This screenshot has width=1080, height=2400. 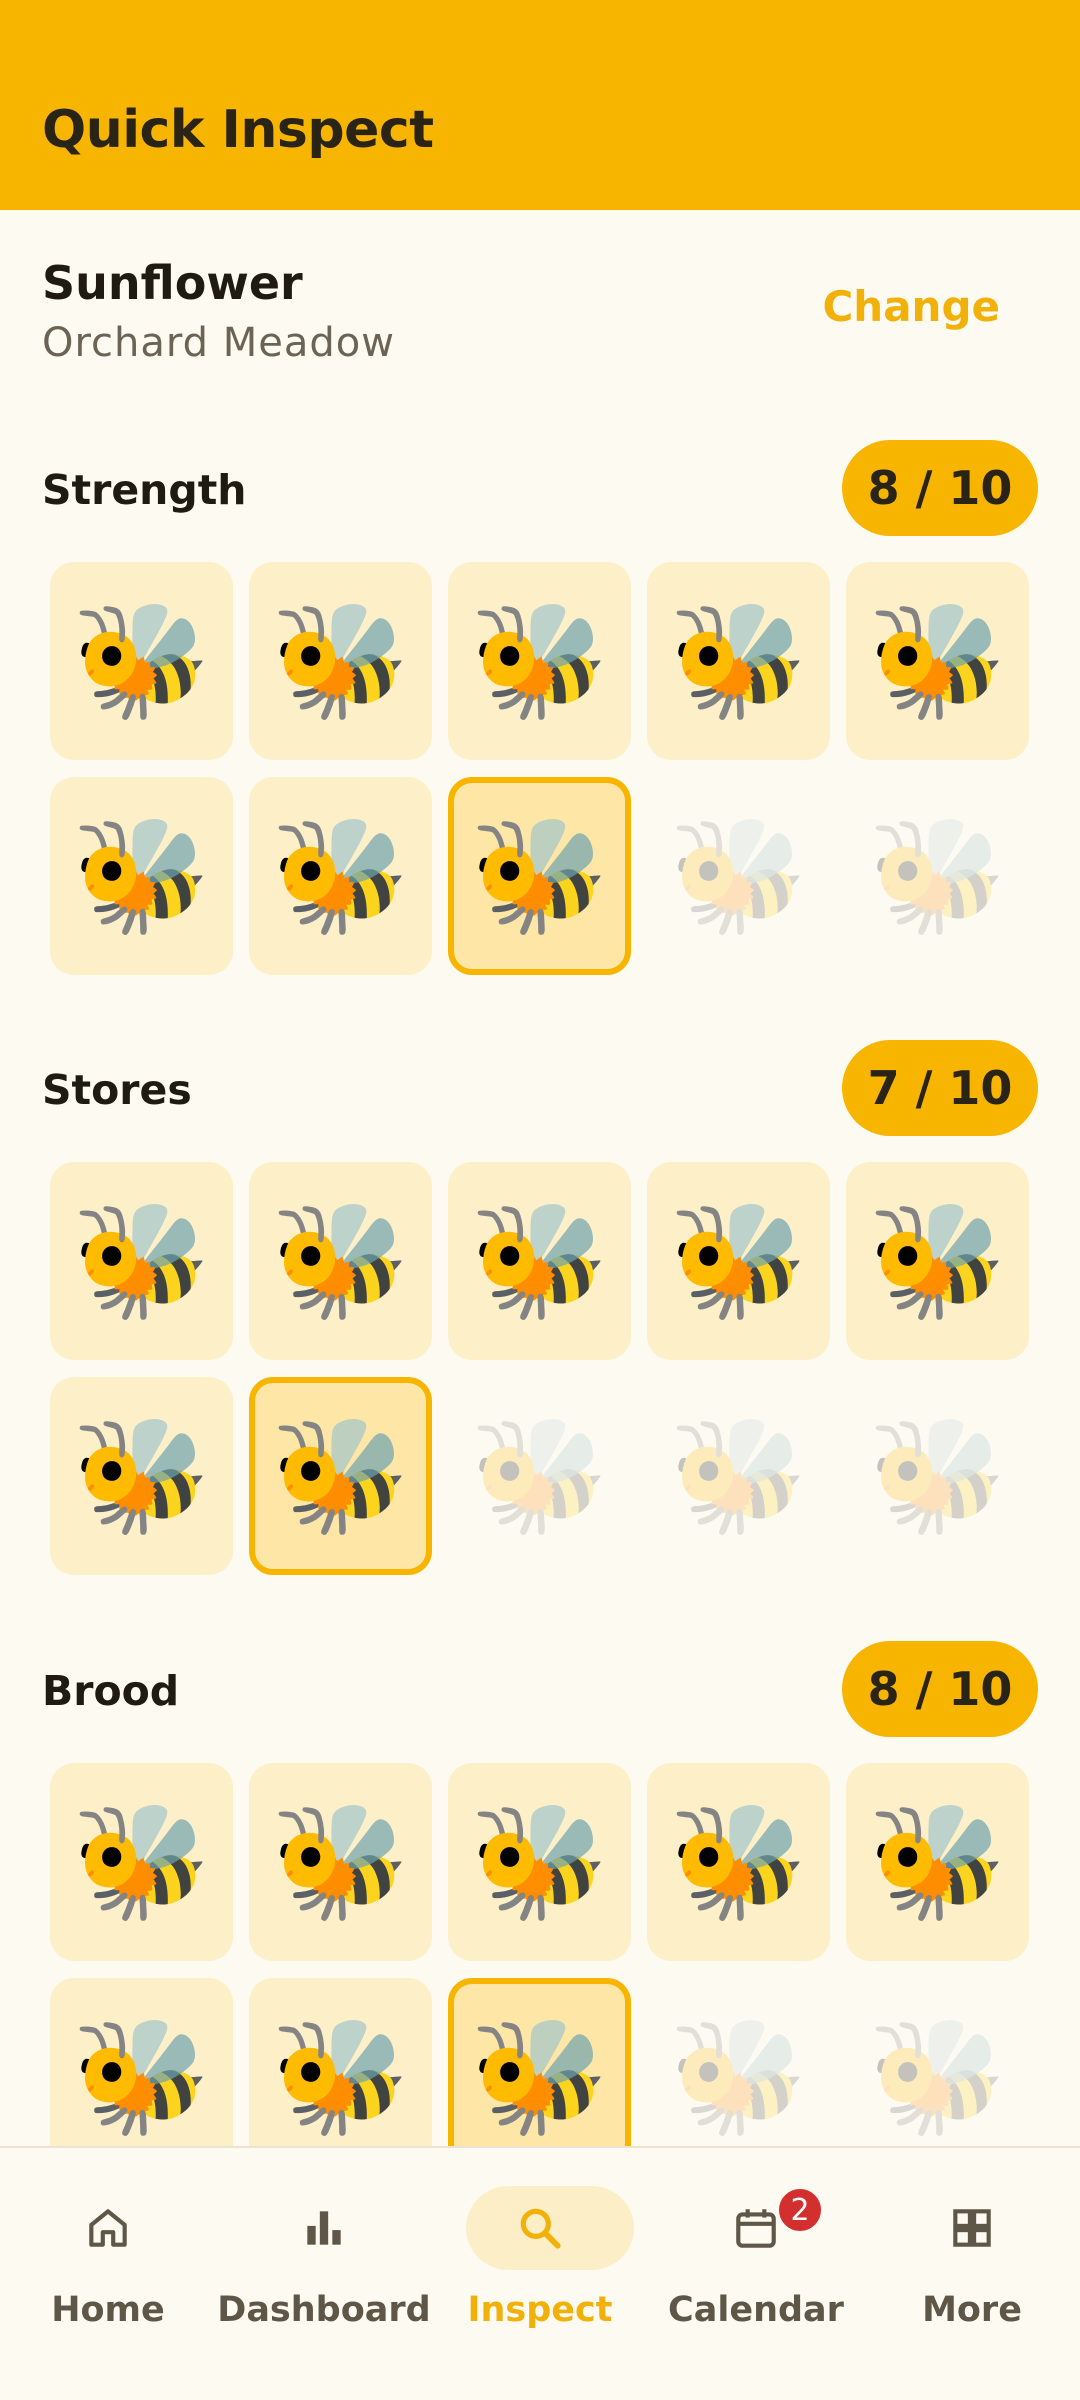 What do you see at coordinates (324, 2310) in the screenshot?
I see `nav-label: Dashboard` at bounding box center [324, 2310].